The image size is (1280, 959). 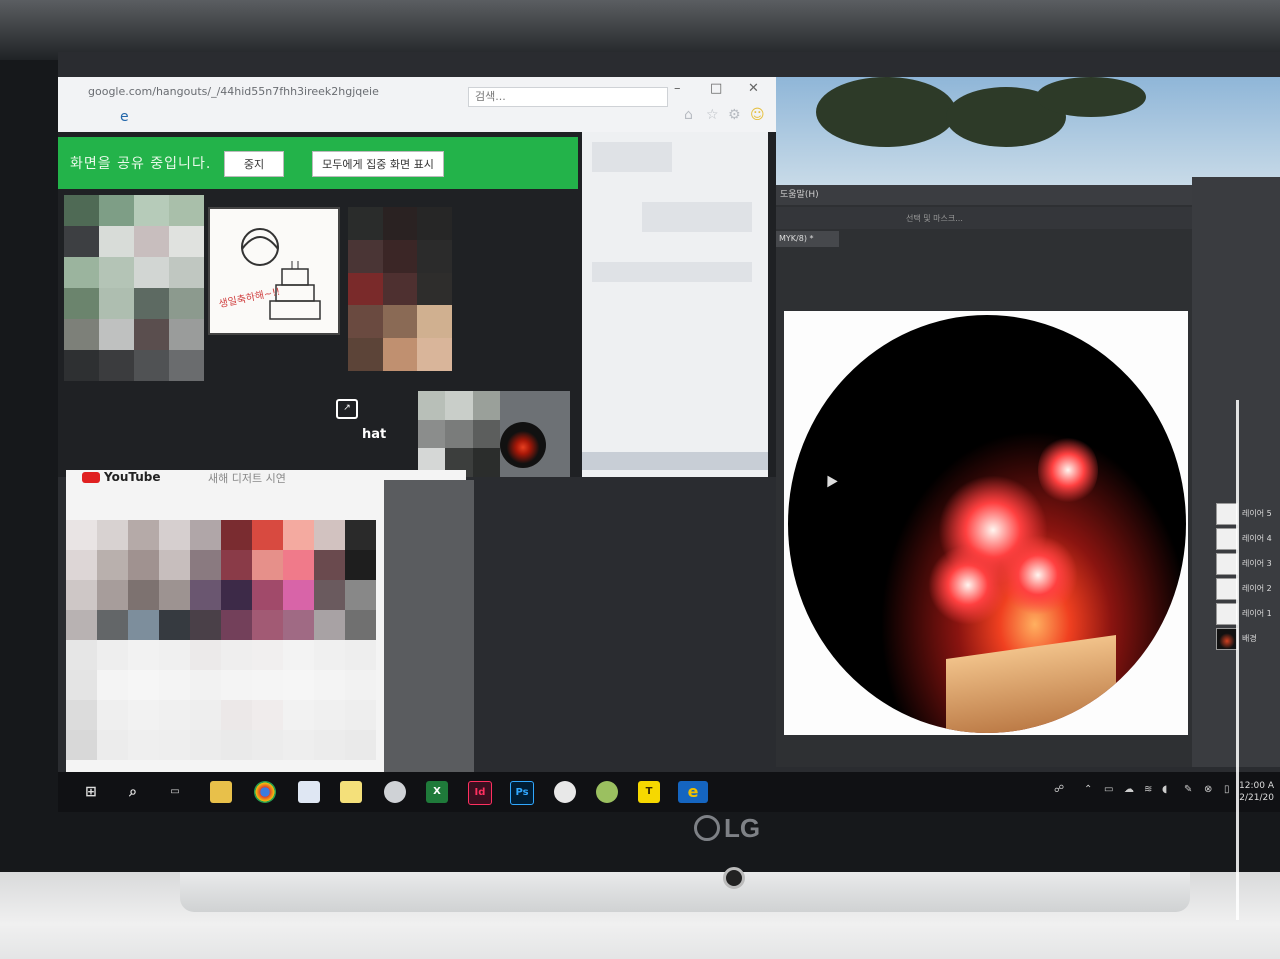 I want to click on layer-row: 레이어 5, so click(x=1240, y=514).